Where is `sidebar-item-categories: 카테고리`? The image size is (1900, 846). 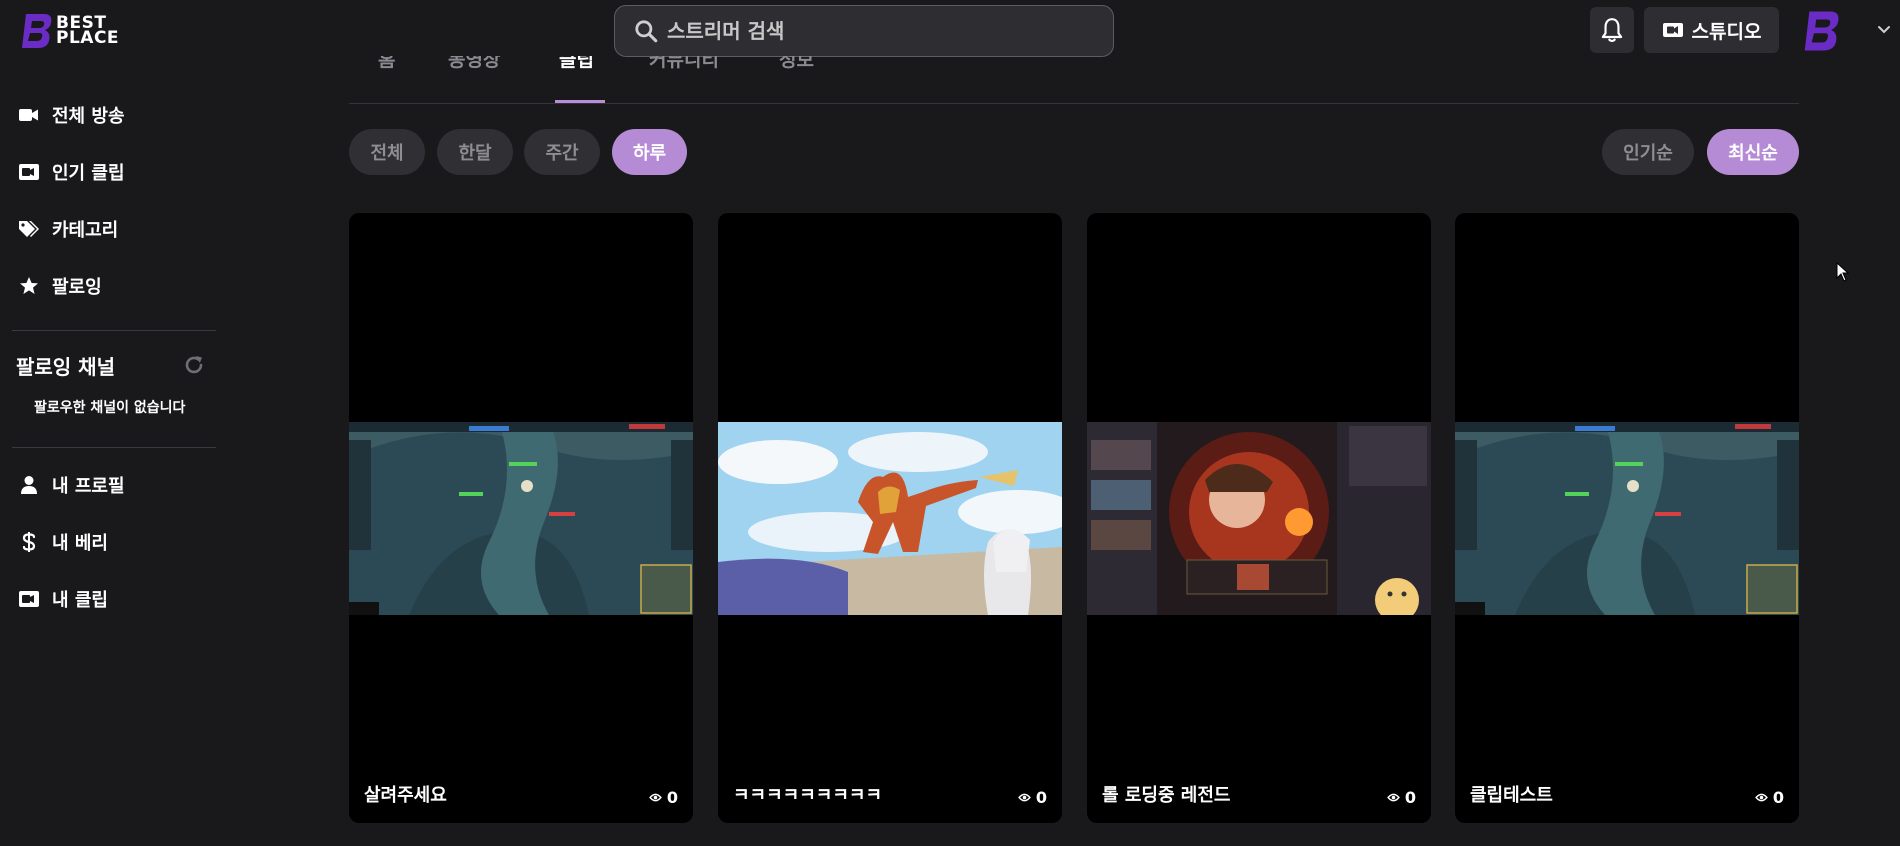
sidebar-item-categories: 카테고리 is located at coordinates (108, 228).